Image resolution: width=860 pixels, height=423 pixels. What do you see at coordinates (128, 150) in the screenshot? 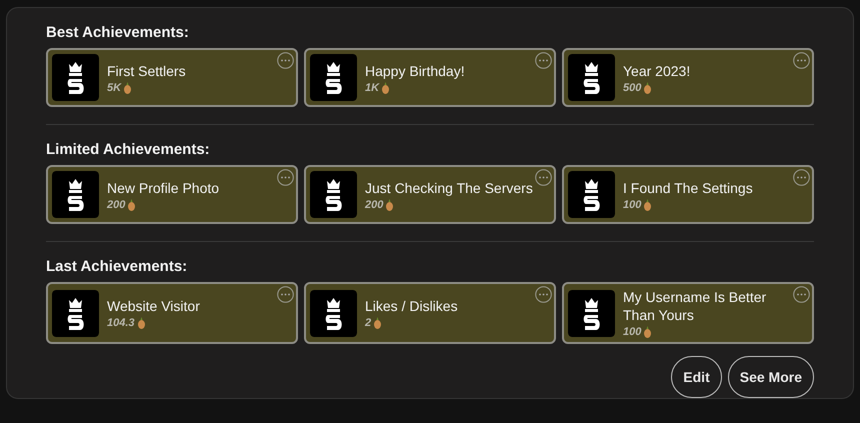
I see `section-title: Limited Achievements:` at bounding box center [128, 150].